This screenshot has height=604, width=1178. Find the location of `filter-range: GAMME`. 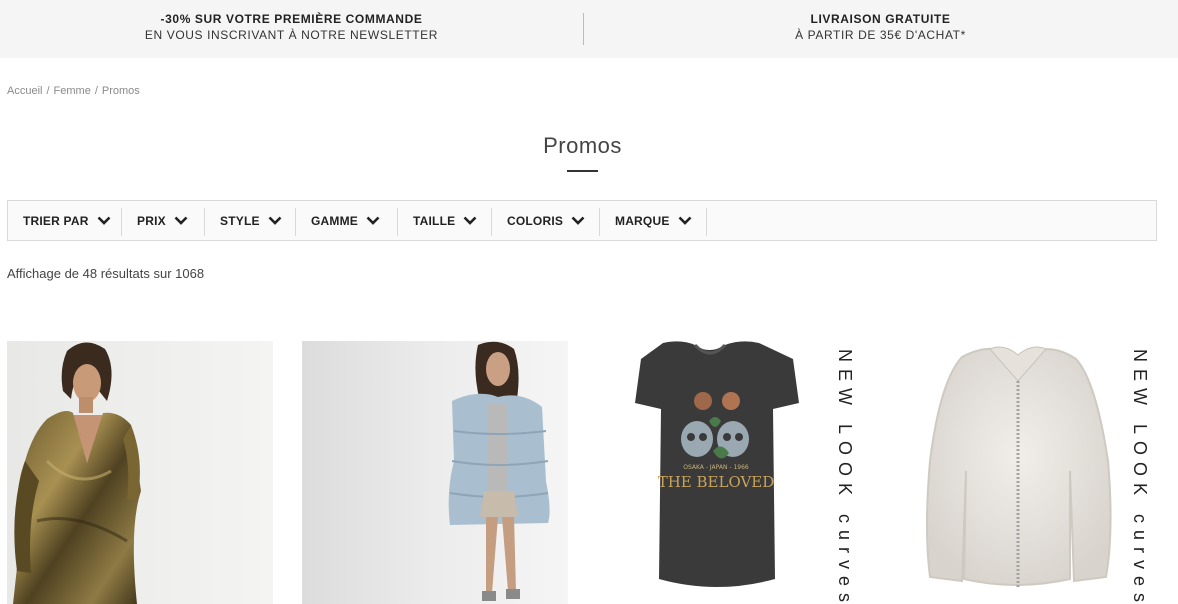

filter-range: GAMME is located at coordinates (345, 220).